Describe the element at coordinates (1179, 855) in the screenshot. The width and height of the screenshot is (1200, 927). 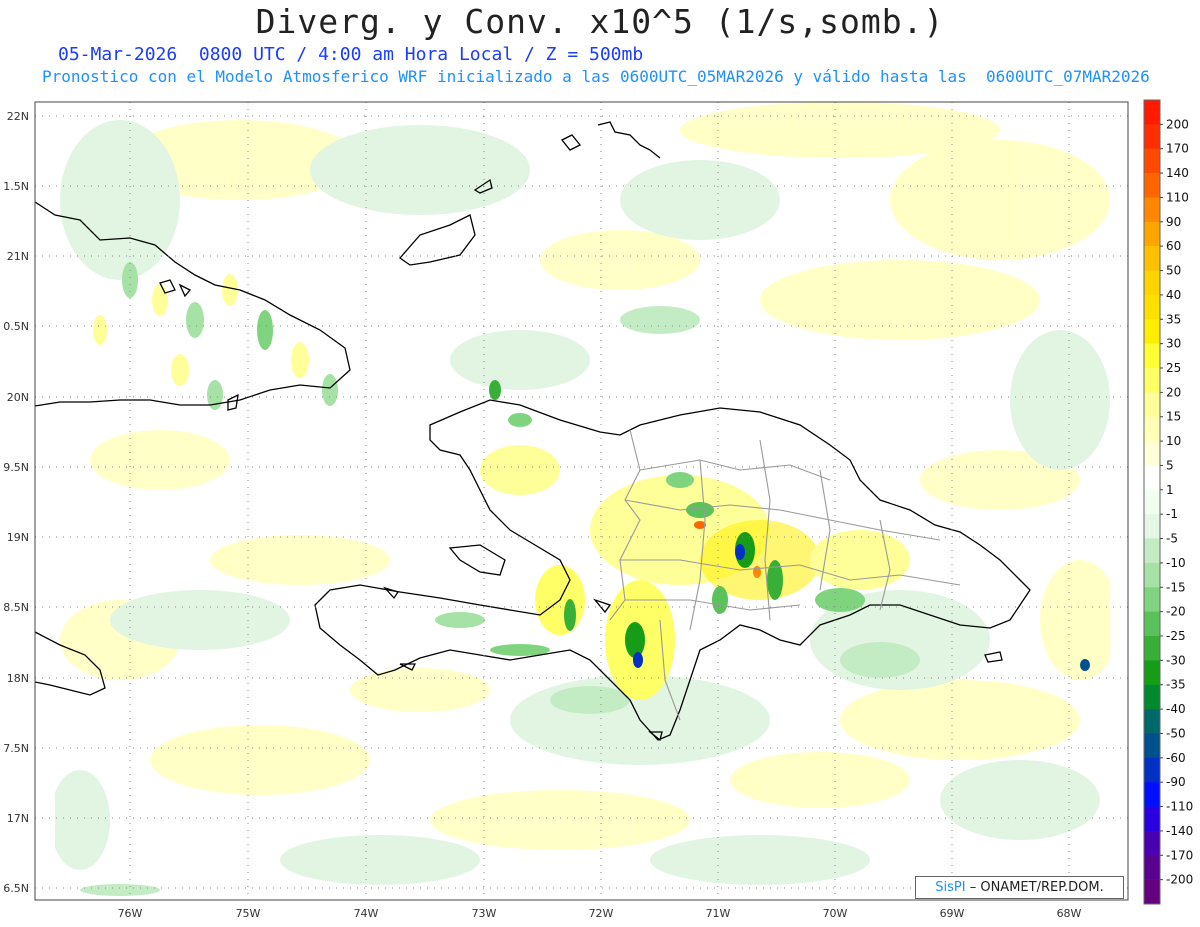
I see `colorbar-label: -170` at that location.